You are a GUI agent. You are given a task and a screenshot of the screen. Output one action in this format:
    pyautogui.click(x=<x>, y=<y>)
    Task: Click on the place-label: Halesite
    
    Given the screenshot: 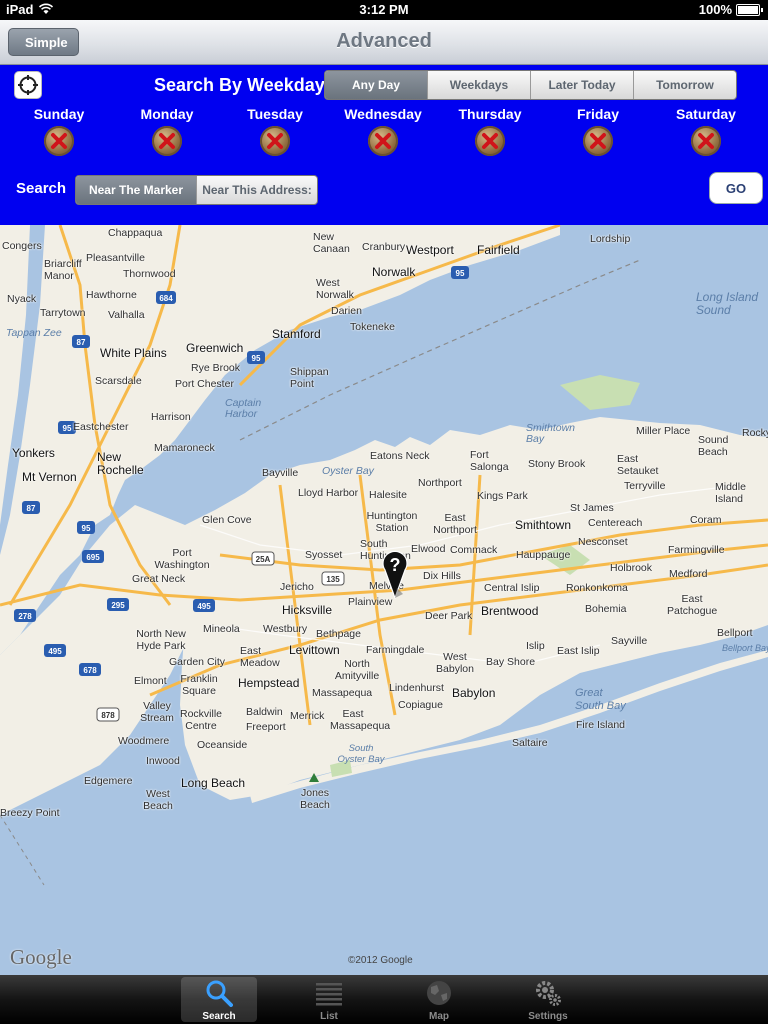 What is the action you would take?
    pyautogui.click(x=388, y=495)
    